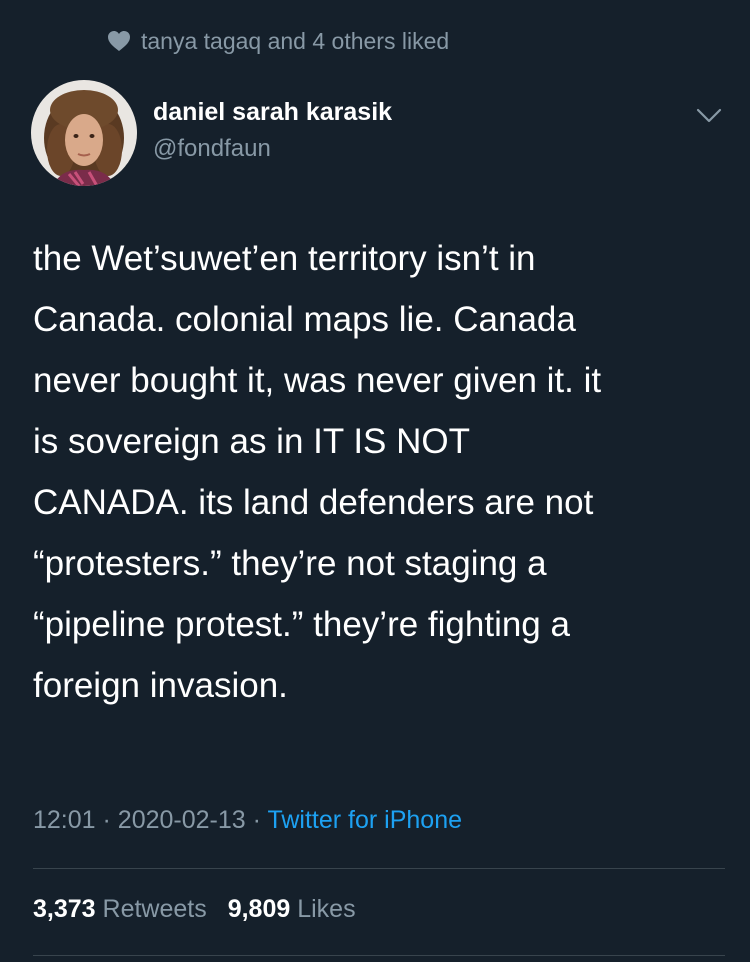 The height and width of the screenshot is (962, 750). Describe the element at coordinates (64, 909) in the screenshot. I see `retweets-count: 3,373` at that location.